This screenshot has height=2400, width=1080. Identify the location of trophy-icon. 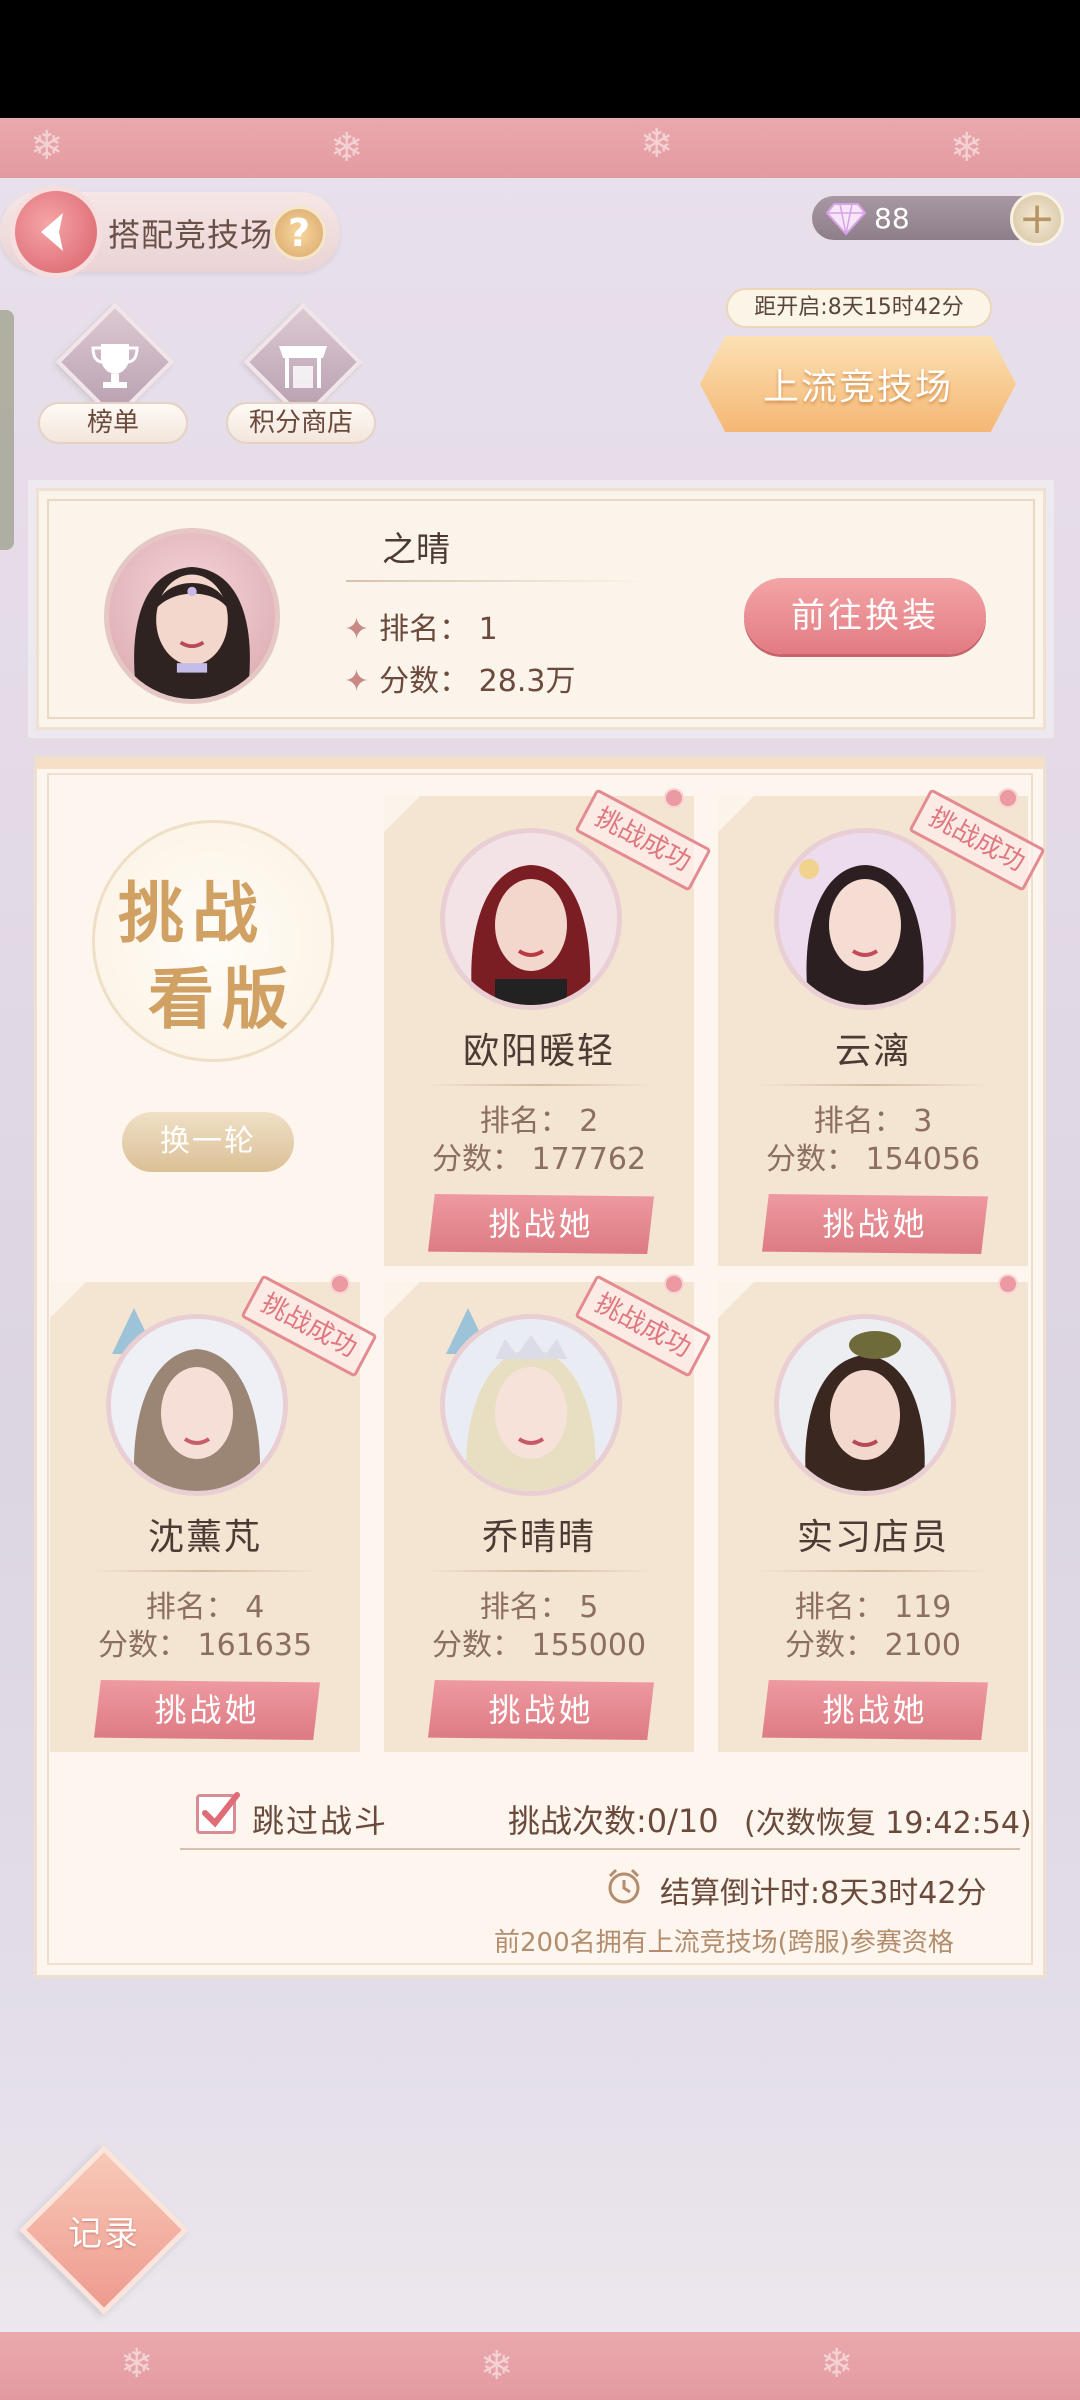
(115, 366).